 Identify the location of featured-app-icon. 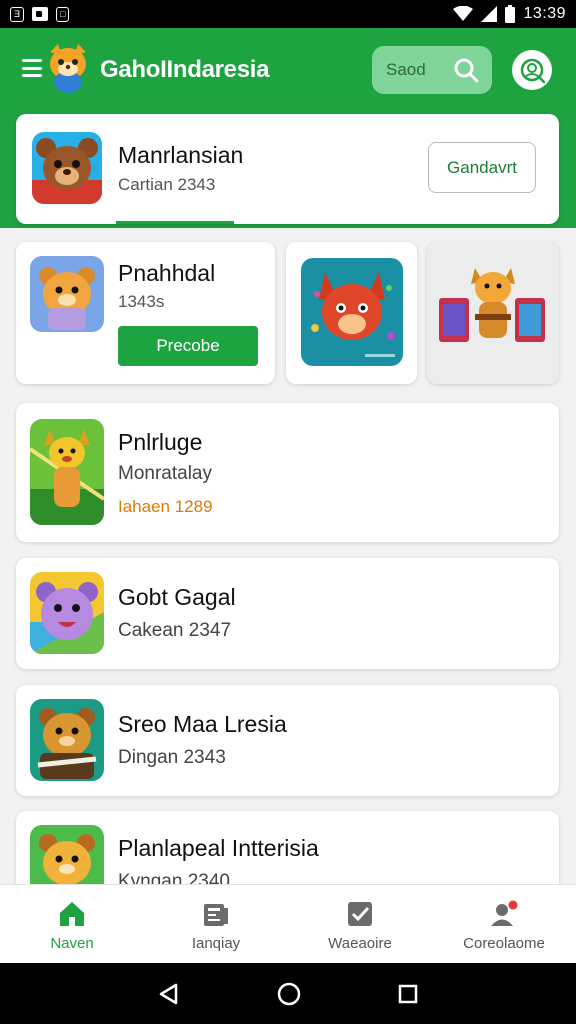
(67, 168).